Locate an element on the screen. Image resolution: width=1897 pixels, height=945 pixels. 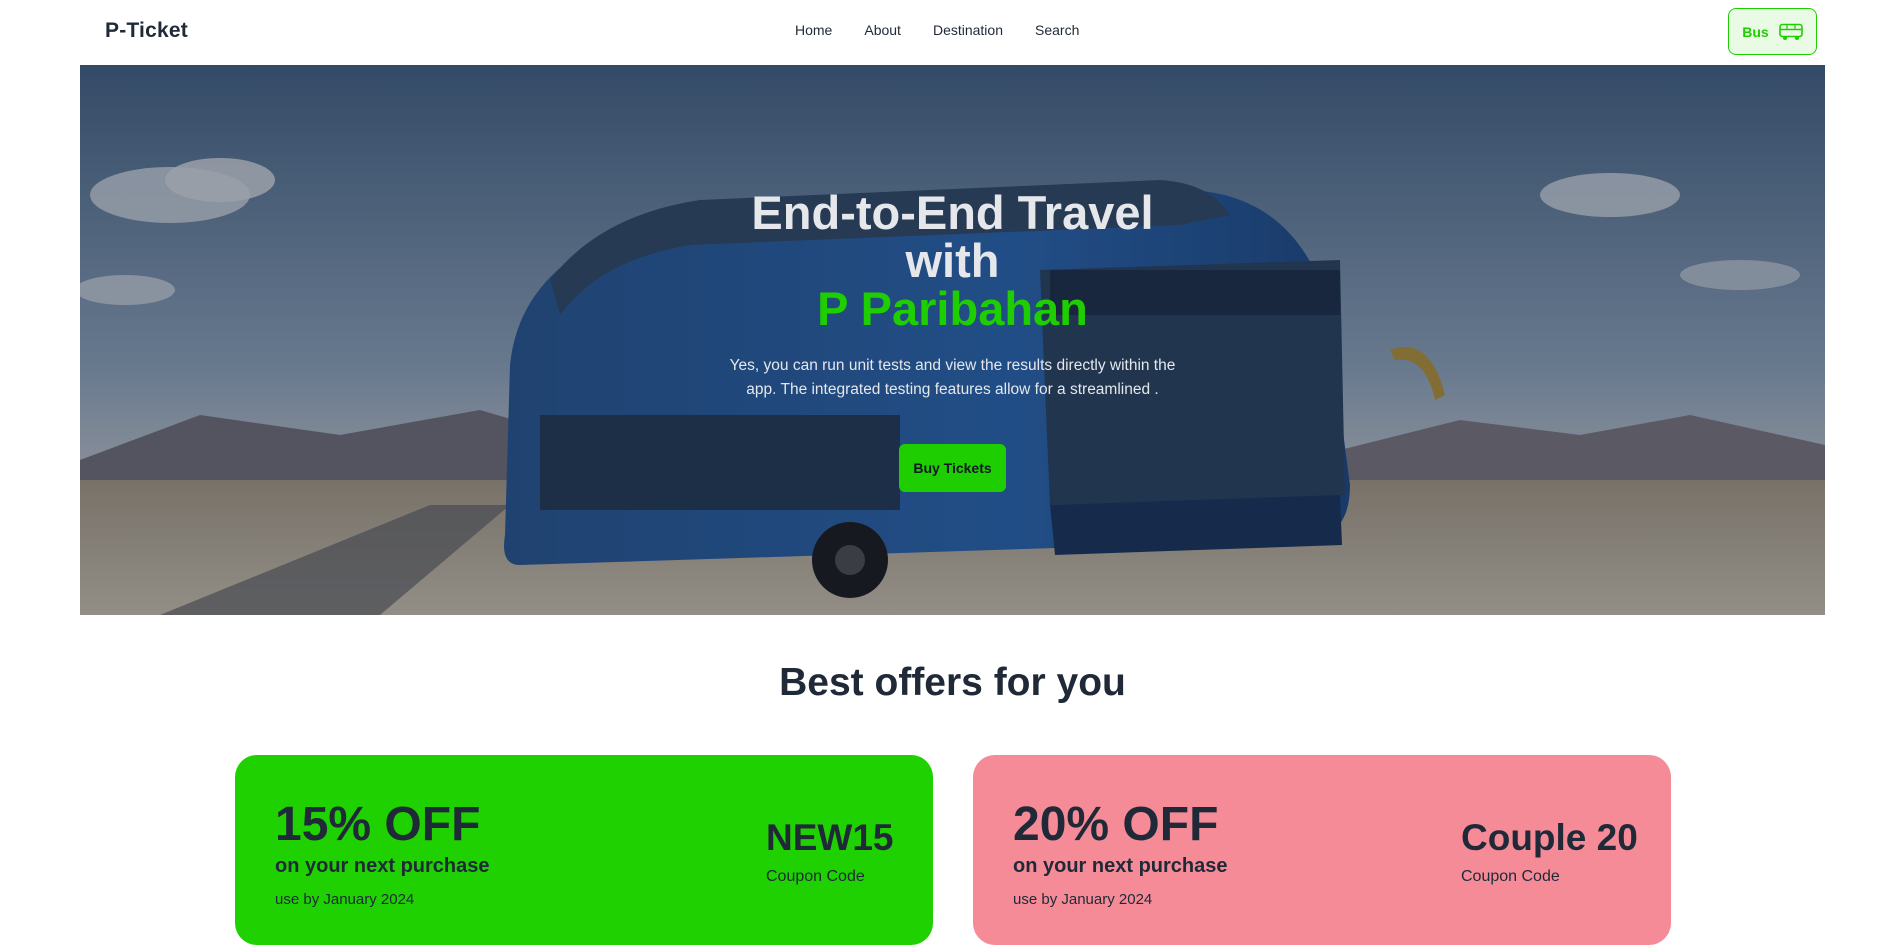
nav-link-about: About is located at coordinates (882, 30).